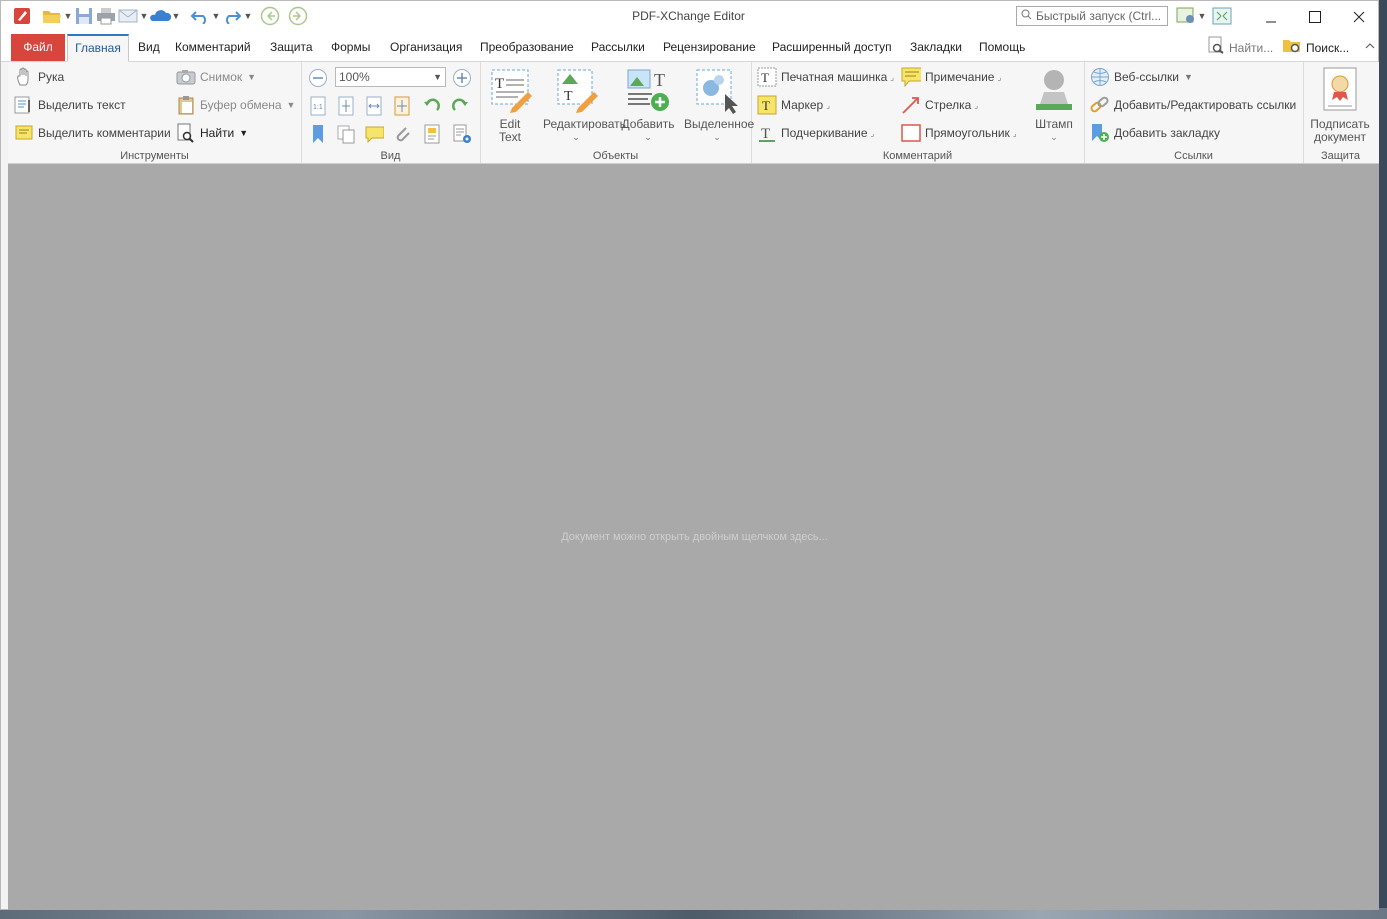 The image size is (1387, 919). I want to click on clipboard-tool: Буфер обмена ▼, so click(235, 105).